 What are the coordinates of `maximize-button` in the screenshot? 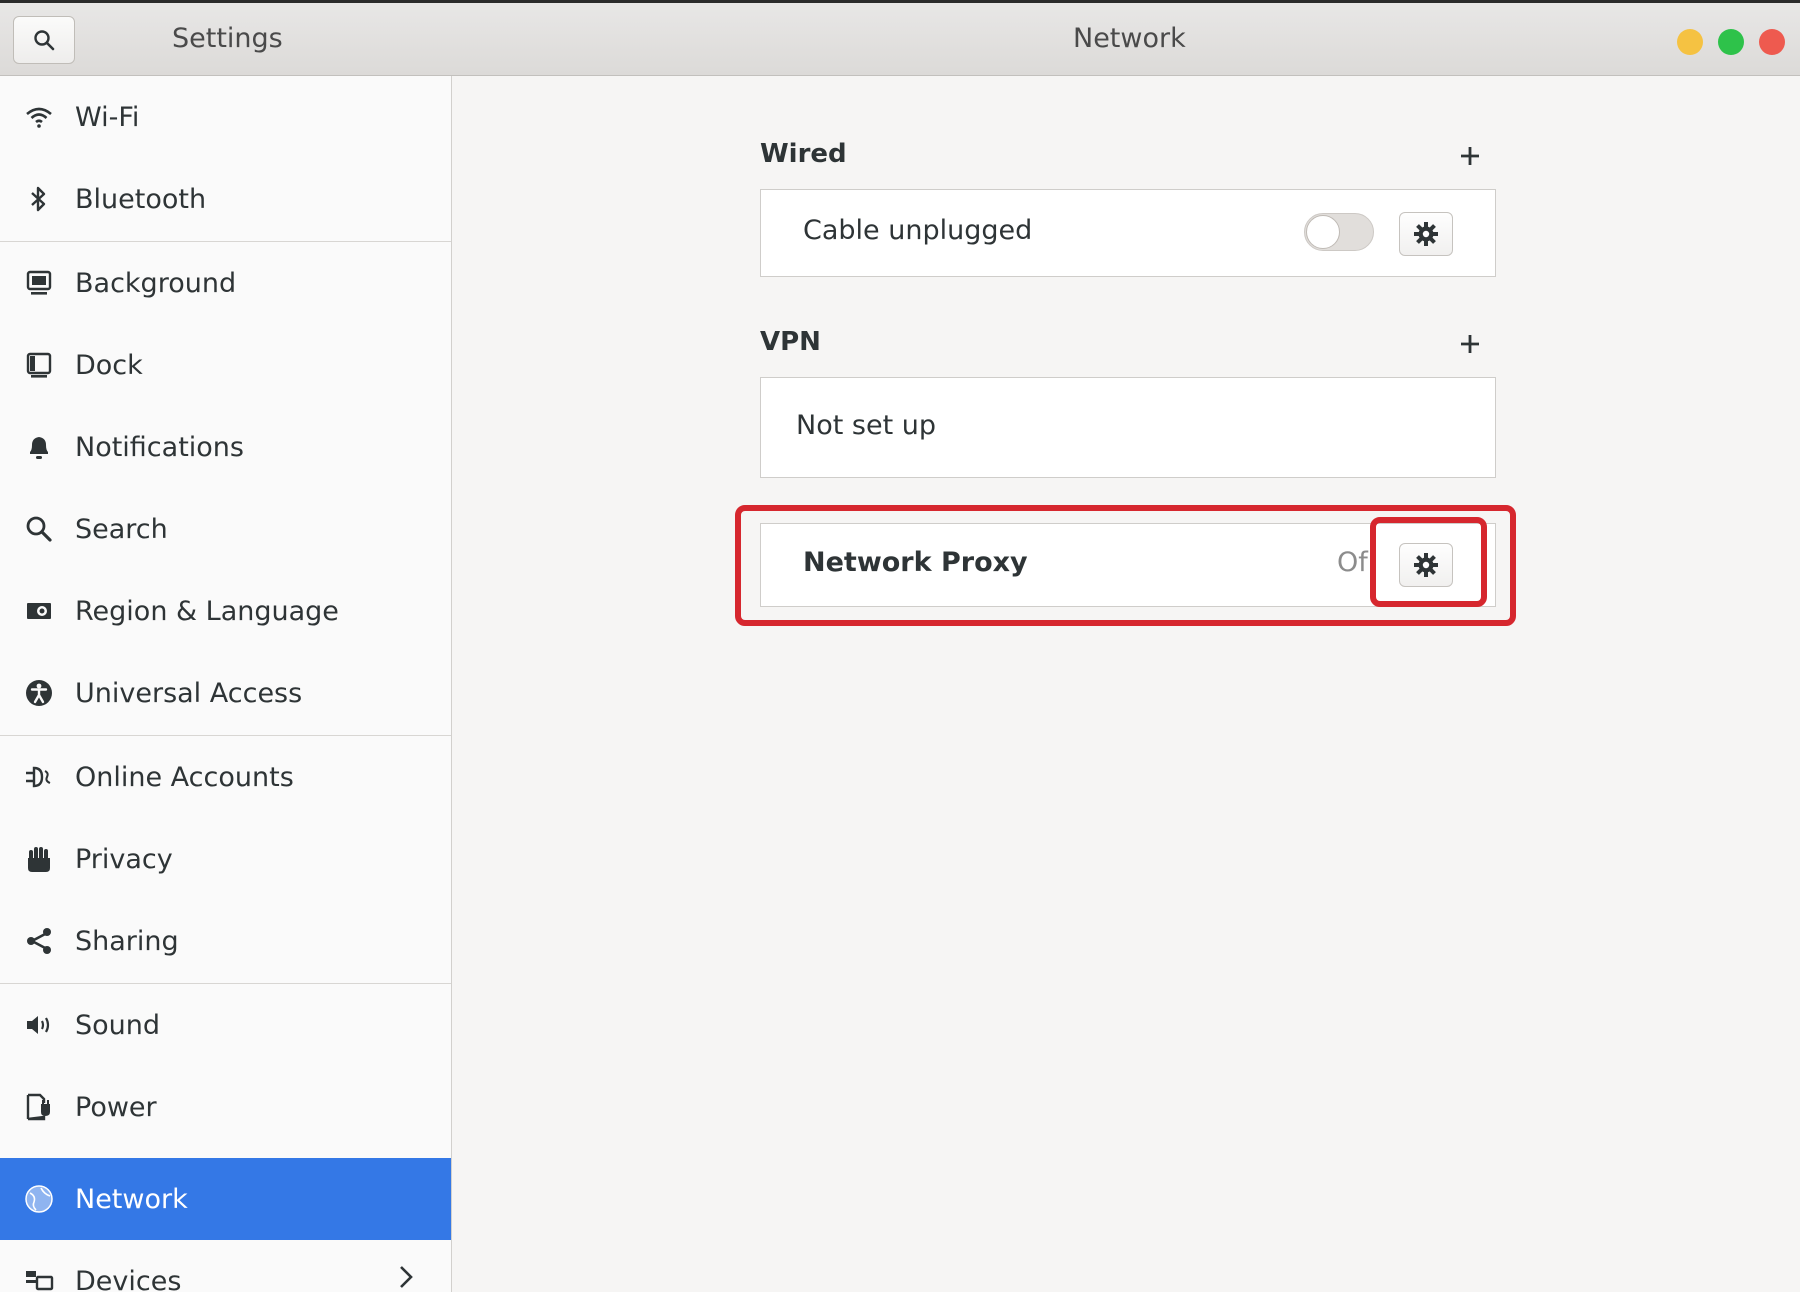 It's located at (1731, 42).